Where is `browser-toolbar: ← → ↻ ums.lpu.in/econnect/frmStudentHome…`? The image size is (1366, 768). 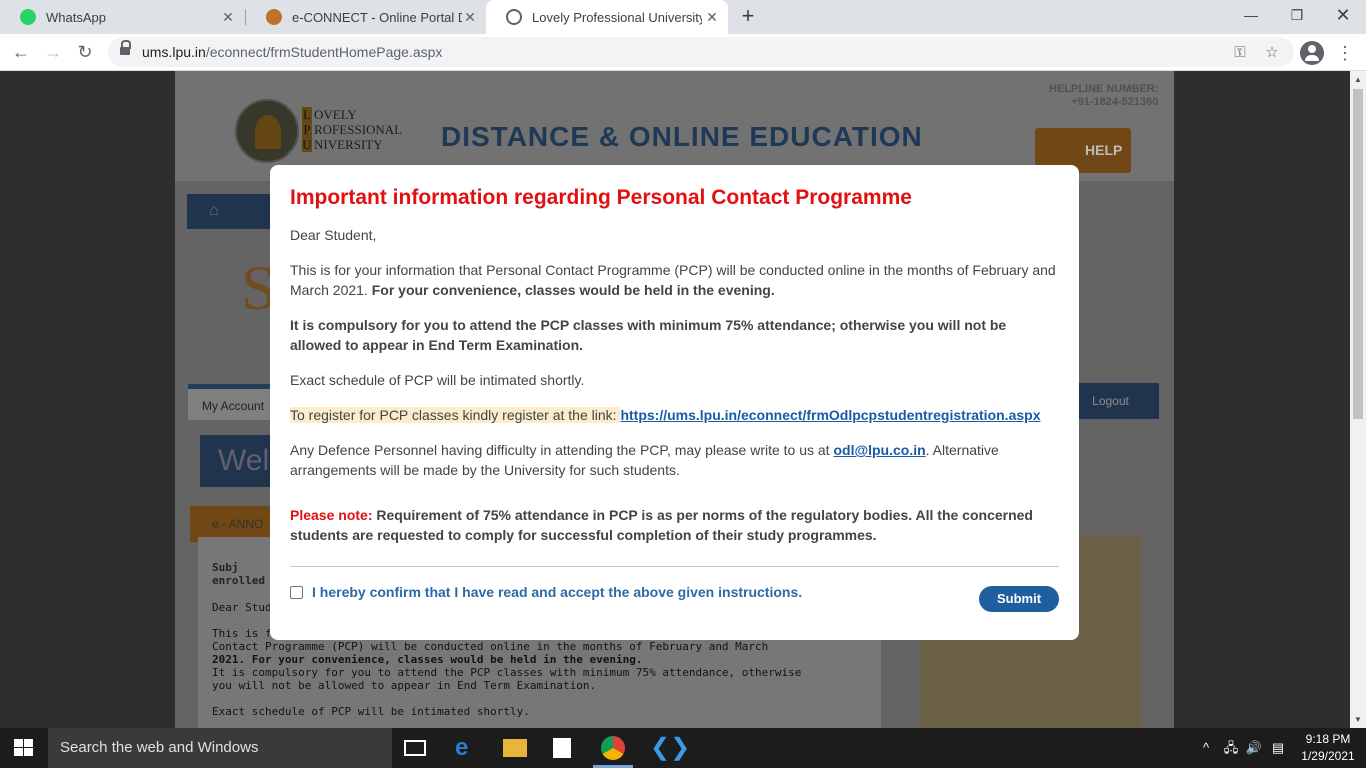
browser-toolbar: ← → ↻ ums.lpu.in/econnect/frmStudentHome… is located at coordinates (683, 52).